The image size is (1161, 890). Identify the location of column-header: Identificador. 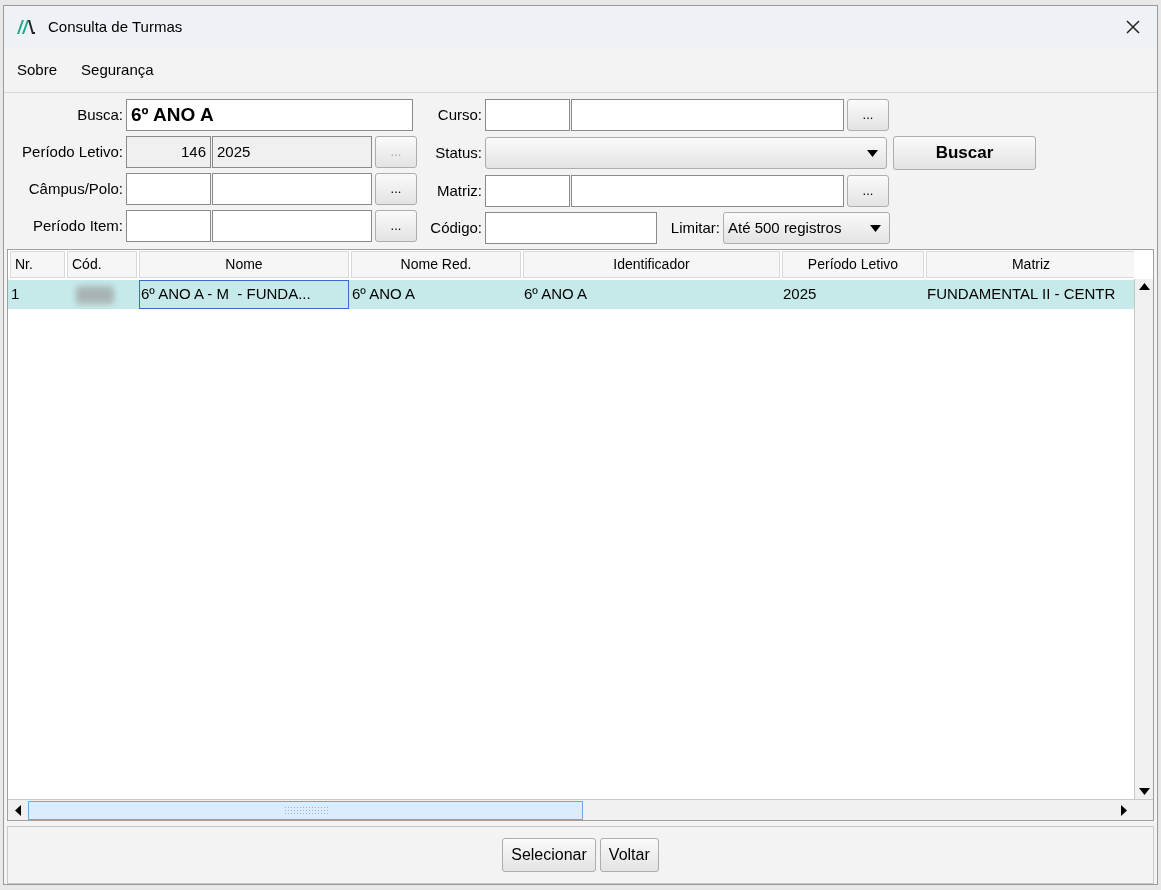
(651, 264).